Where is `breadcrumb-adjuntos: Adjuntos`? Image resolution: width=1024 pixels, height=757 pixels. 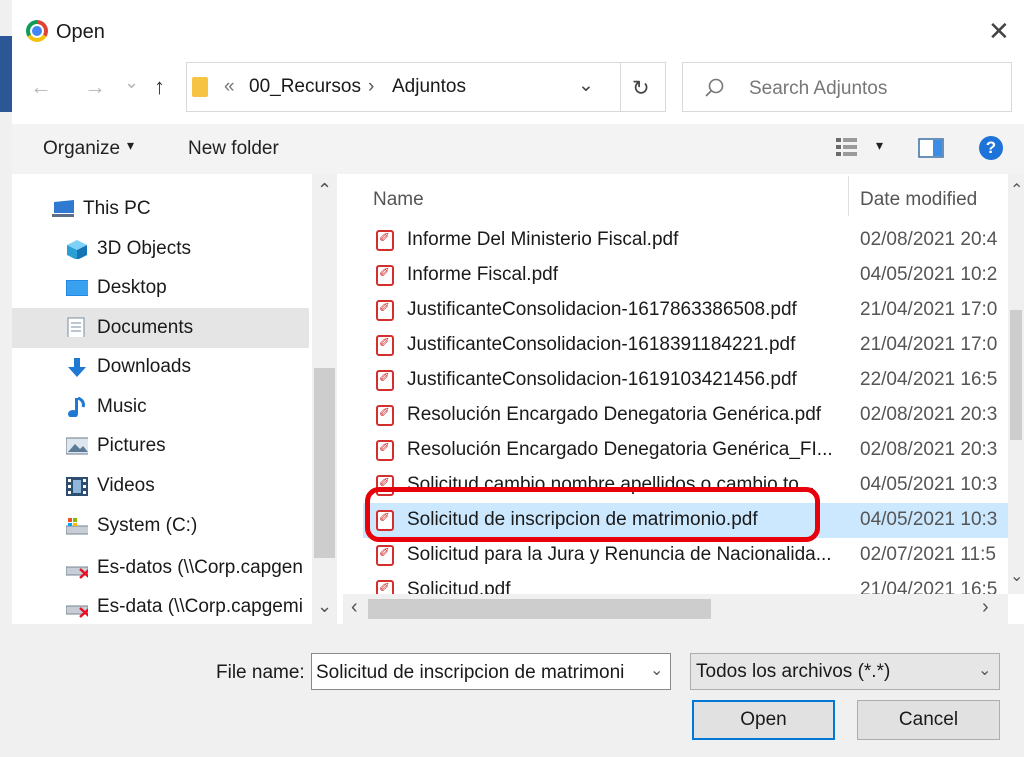
breadcrumb-adjuntos: Adjuntos is located at coordinates (429, 87).